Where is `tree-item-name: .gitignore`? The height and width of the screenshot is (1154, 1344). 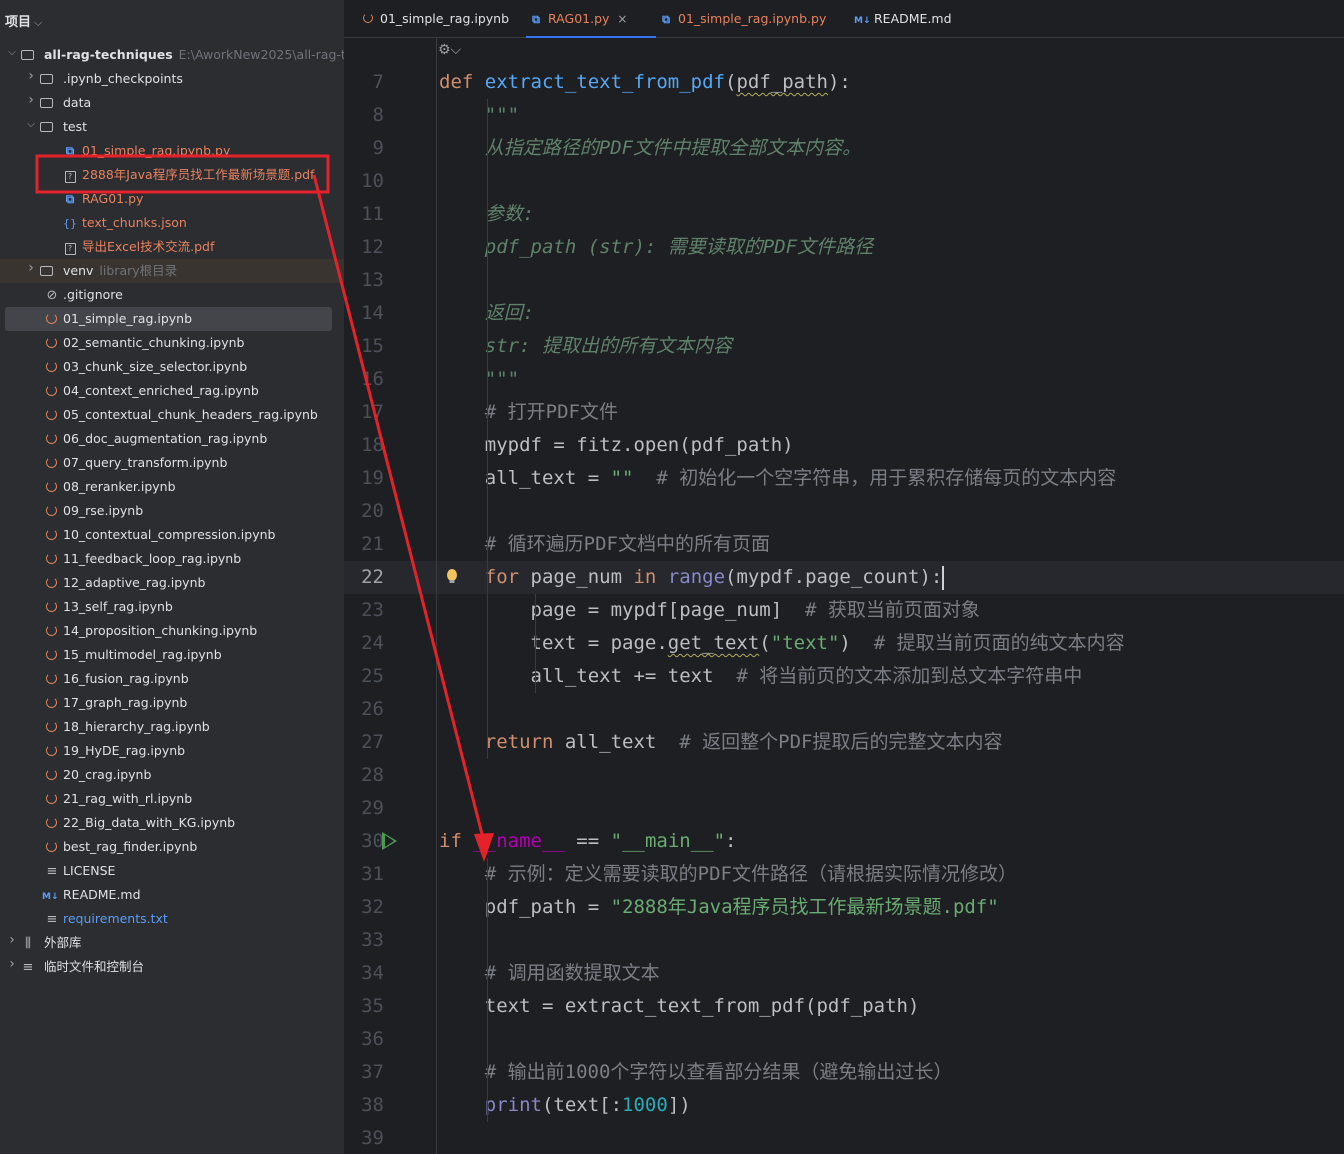 tree-item-name: .gitignore is located at coordinates (93, 294).